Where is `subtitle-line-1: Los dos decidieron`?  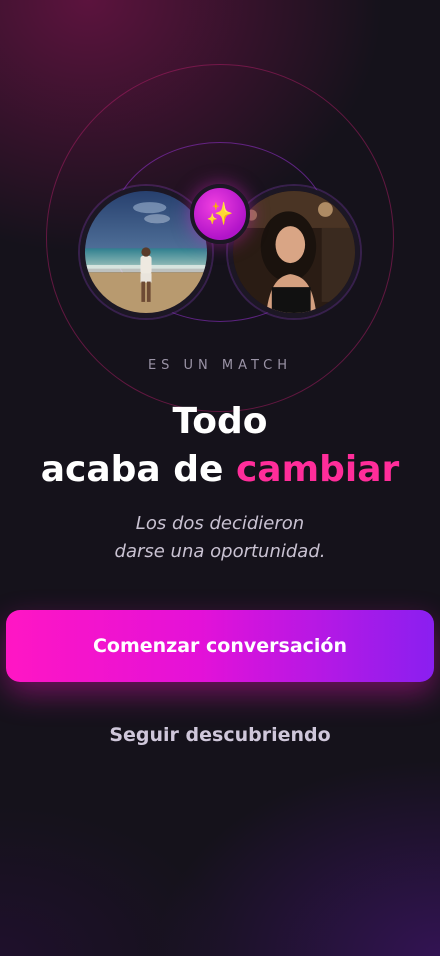
subtitle-line-1: Los dos decidieron is located at coordinates (220, 523).